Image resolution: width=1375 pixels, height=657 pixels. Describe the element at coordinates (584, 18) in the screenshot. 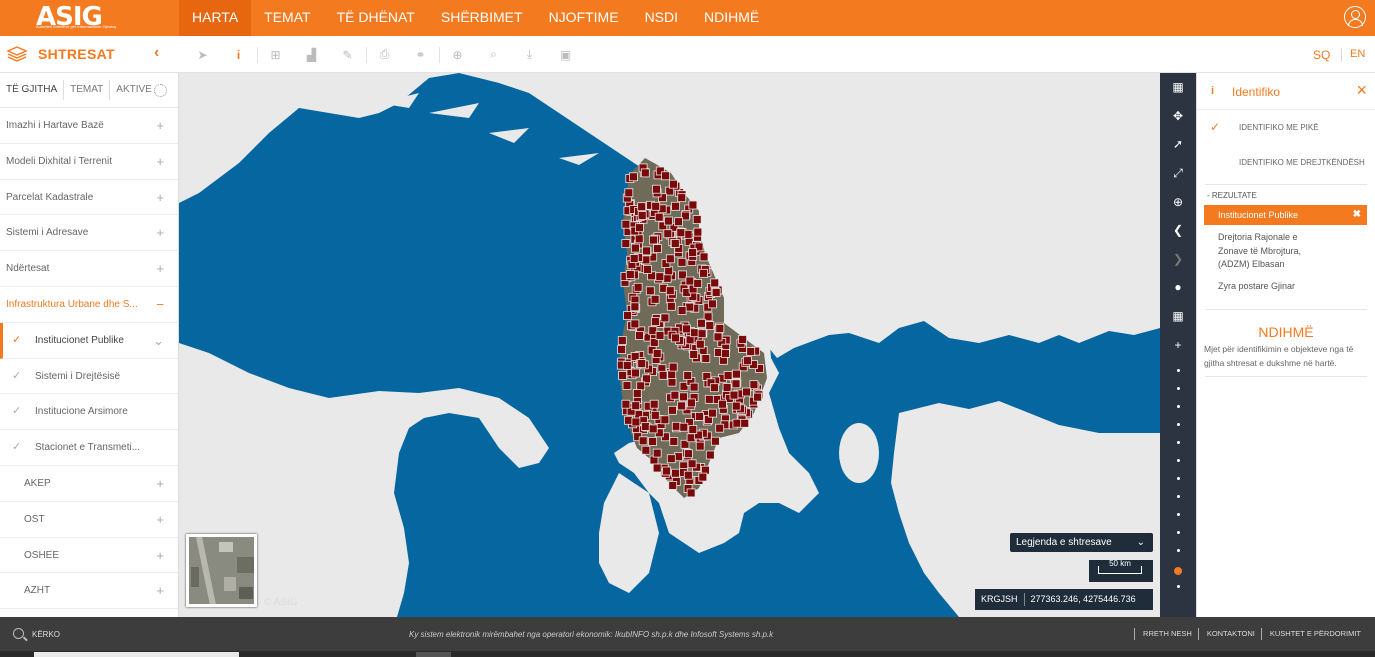

I see `nav-njoftime: NJOFTIME` at that location.